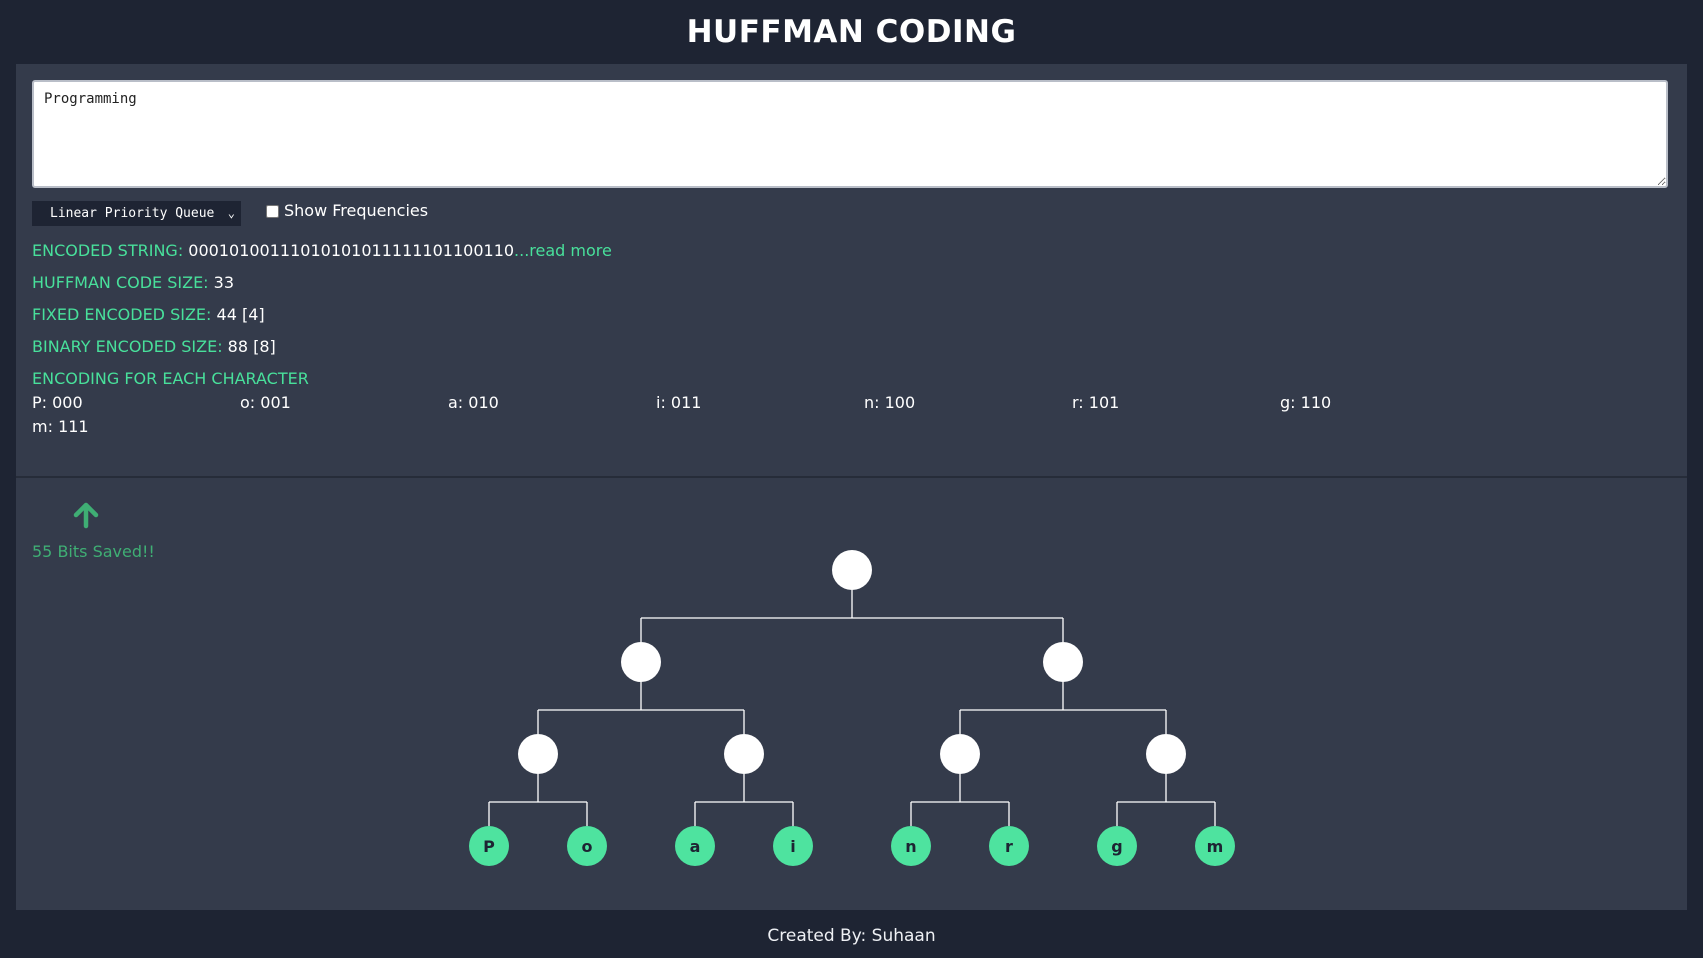  I want to click on encoding-item: a: 010, so click(473, 402).